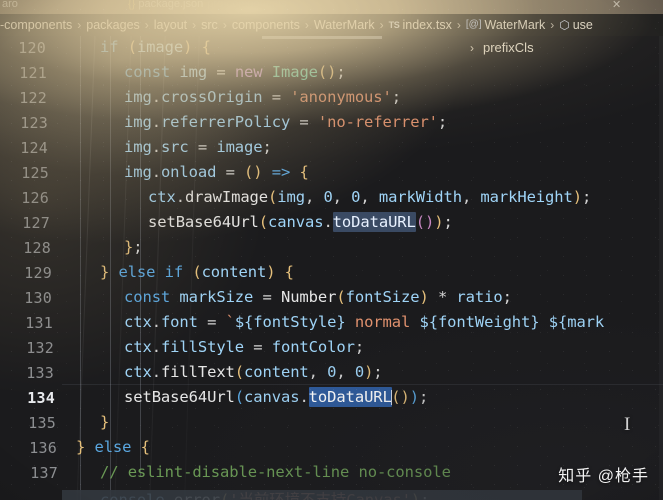 Image resolution: width=663 pixels, height=500 pixels. Describe the element at coordinates (33, 73) in the screenshot. I see `line-number: 121` at that location.